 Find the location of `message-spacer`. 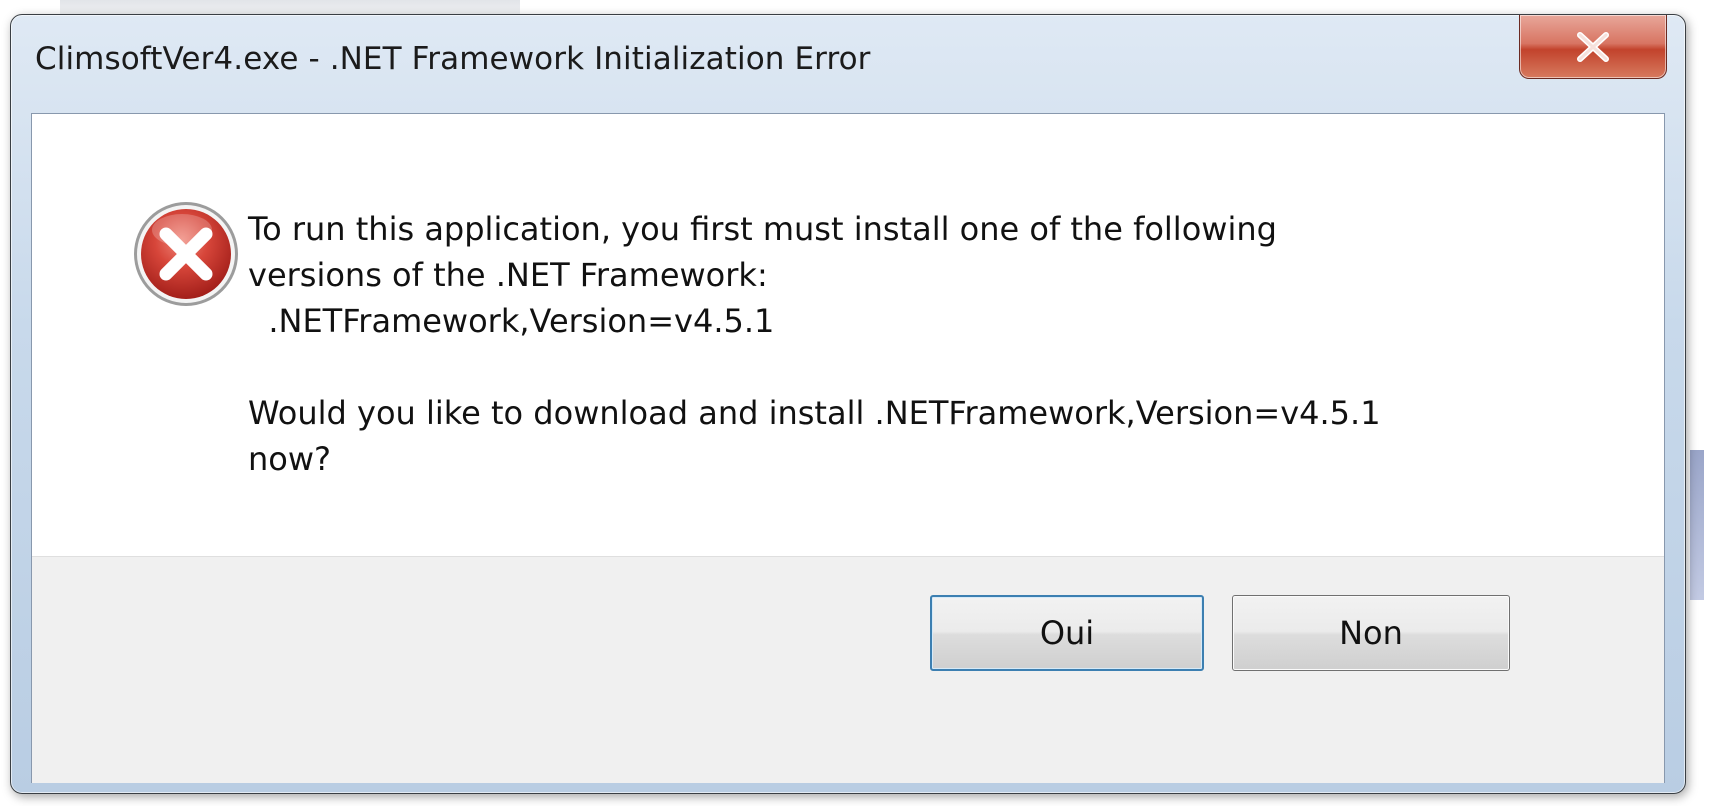

message-spacer is located at coordinates (938, 367).